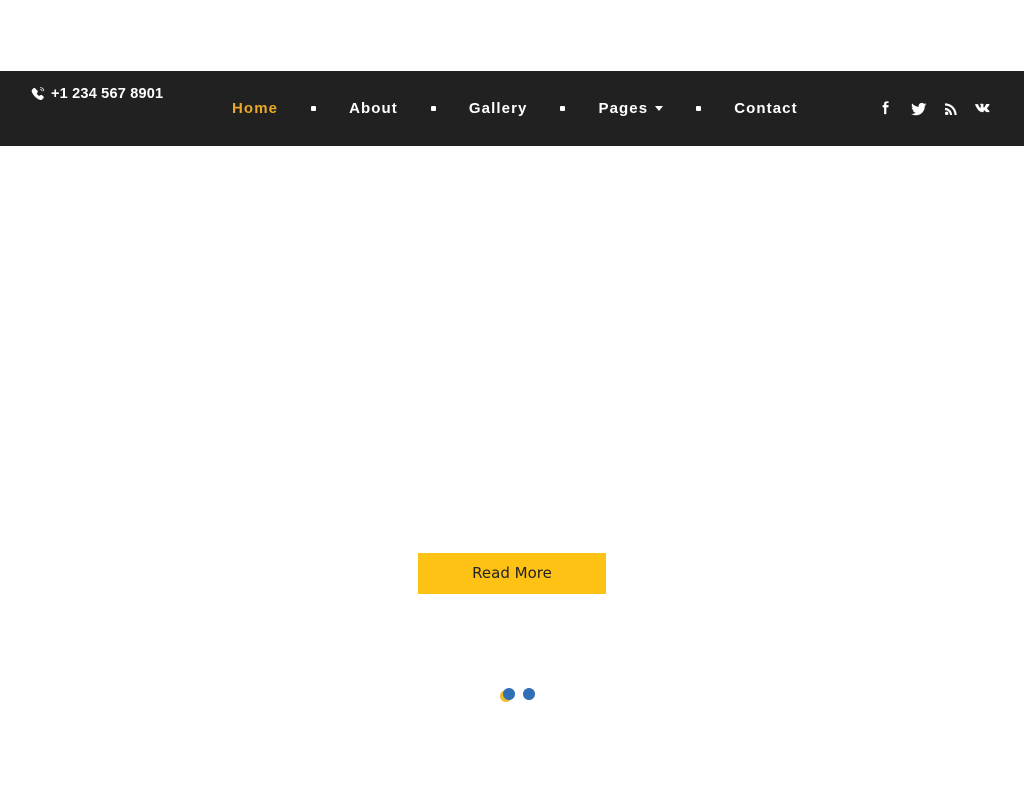 The width and height of the screenshot is (1024, 800). I want to click on nav-item-home: Home, so click(255, 108).